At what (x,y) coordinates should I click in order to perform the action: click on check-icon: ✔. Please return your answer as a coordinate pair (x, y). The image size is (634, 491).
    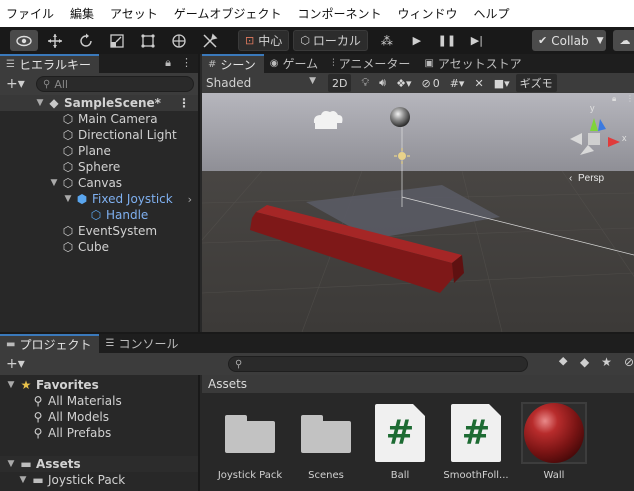
    Looking at the image, I should click on (543, 40).